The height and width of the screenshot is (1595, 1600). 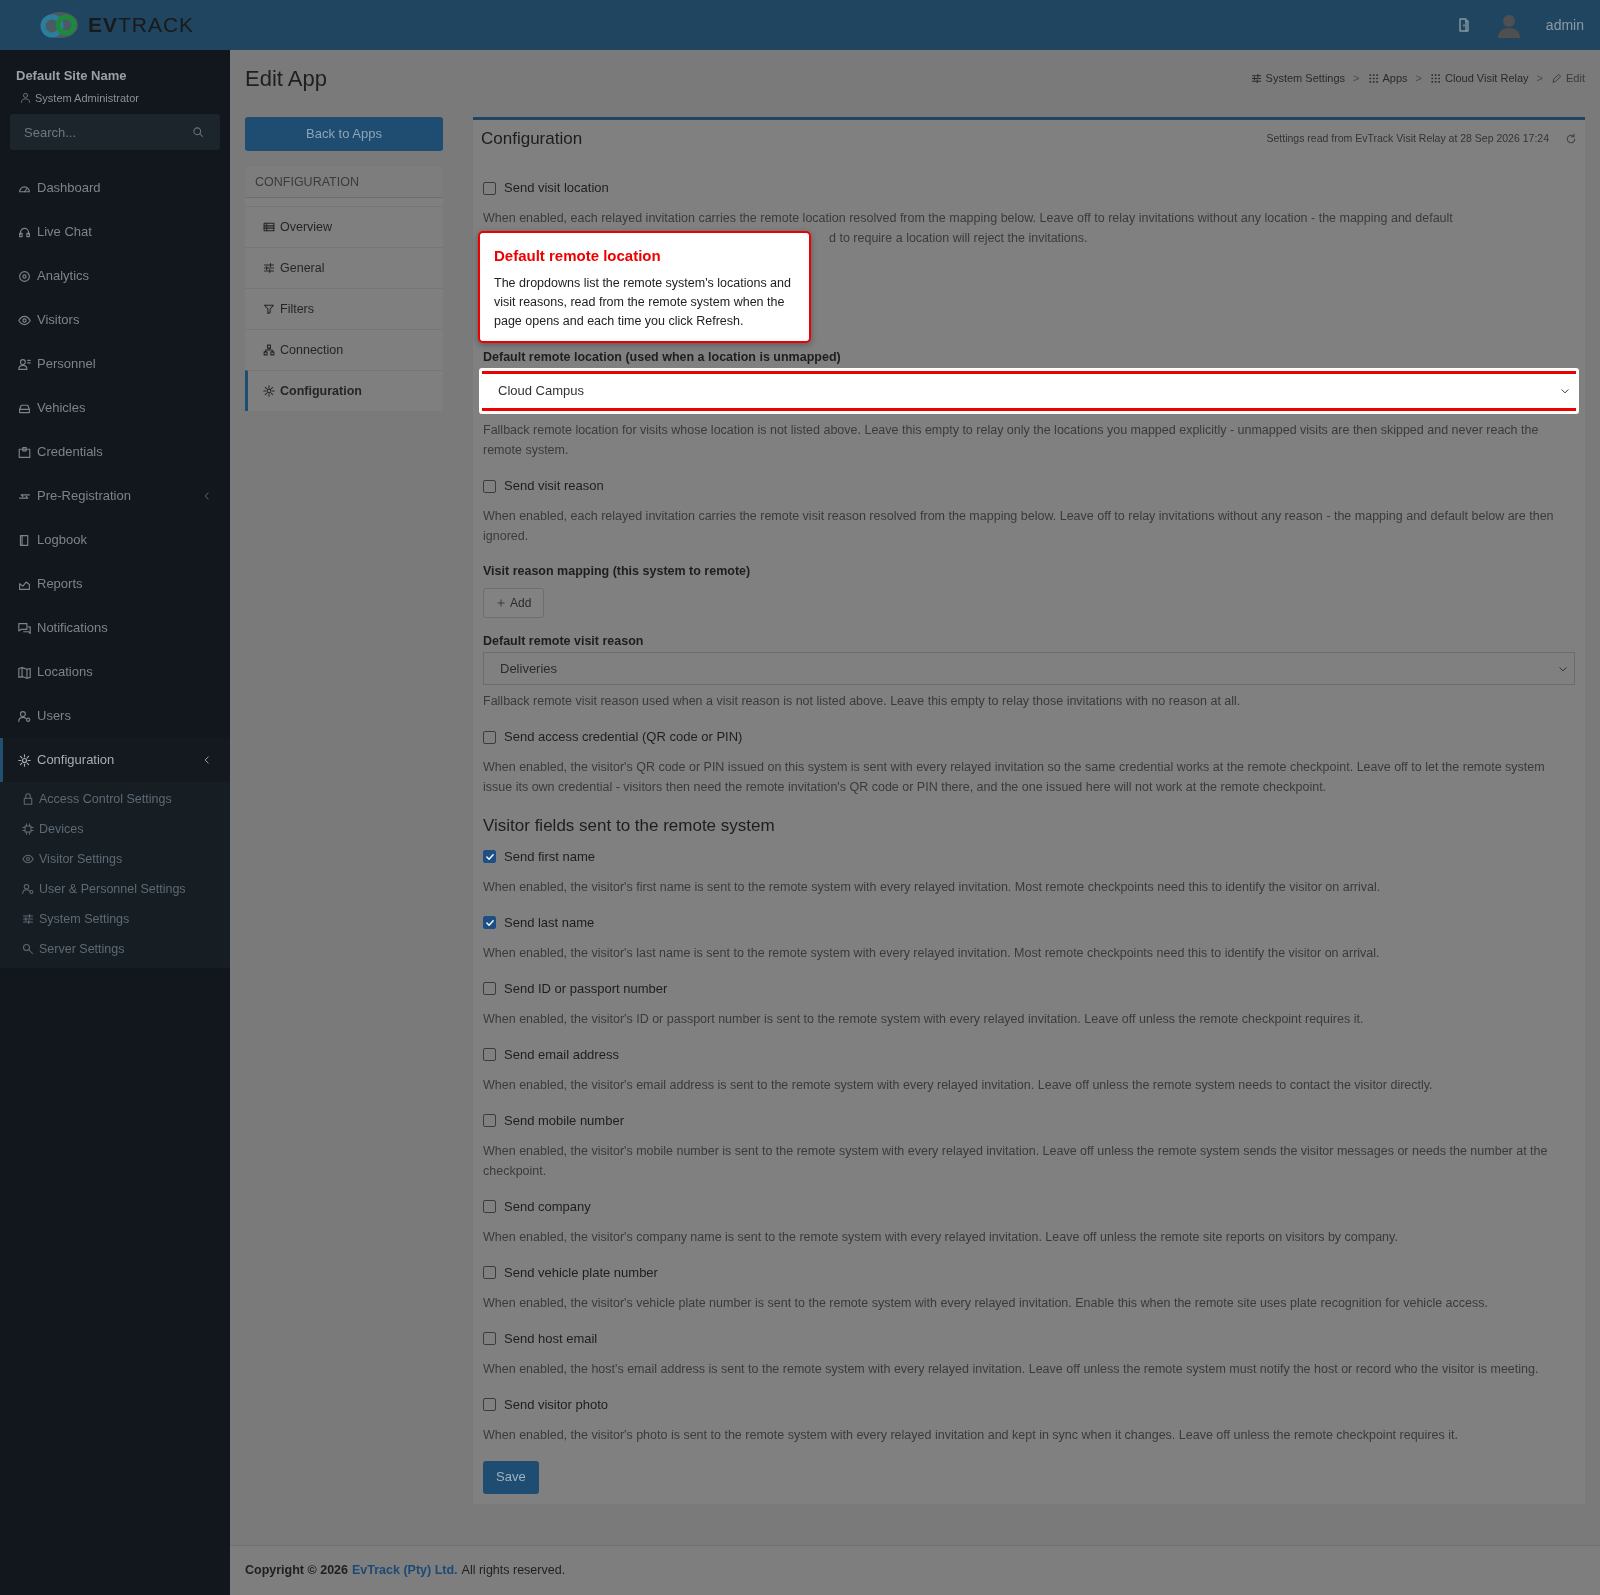 What do you see at coordinates (115, 889) in the screenshot?
I see `sidebar-subitem: User & Personnel Settings` at bounding box center [115, 889].